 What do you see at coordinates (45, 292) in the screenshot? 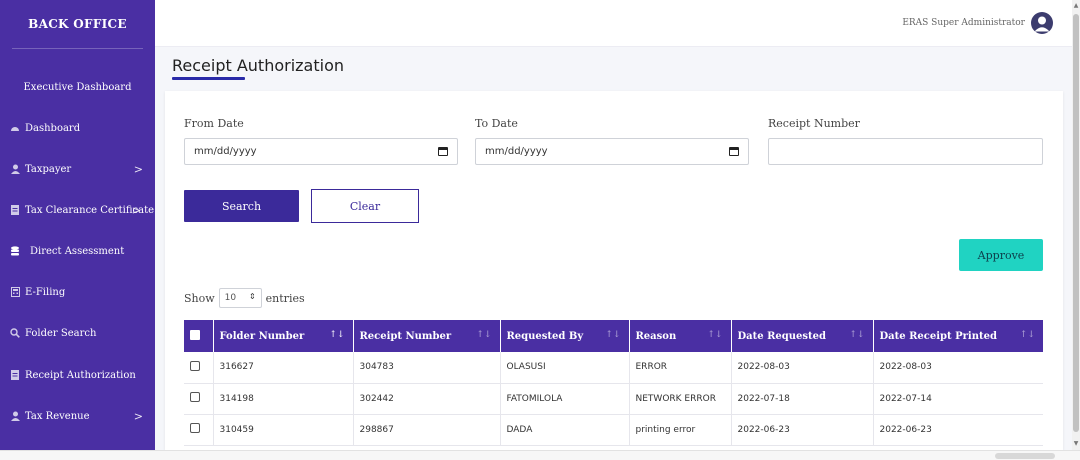
I see `sidebar-item-label: E-Filing` at bounding box center [45, 292].